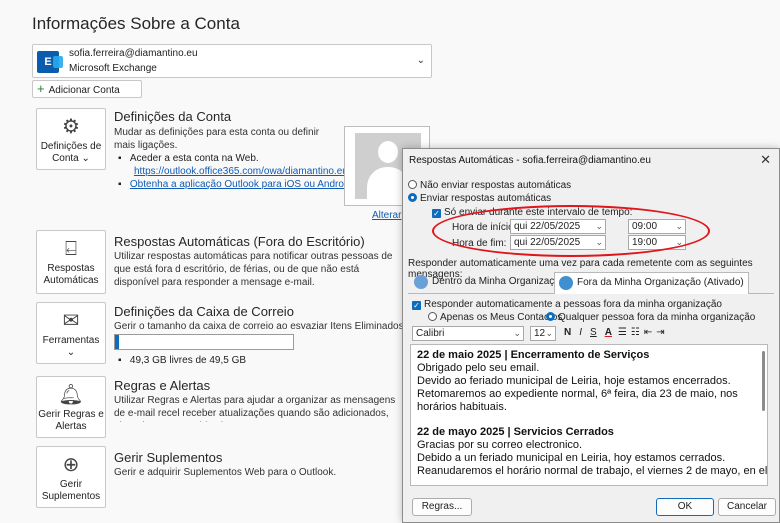 This screenshot has height=523, width=780. Describe the element at coordinates (168, 457) in the screenshot. I see `addins-heading: Gerir Suplementos` at that location.